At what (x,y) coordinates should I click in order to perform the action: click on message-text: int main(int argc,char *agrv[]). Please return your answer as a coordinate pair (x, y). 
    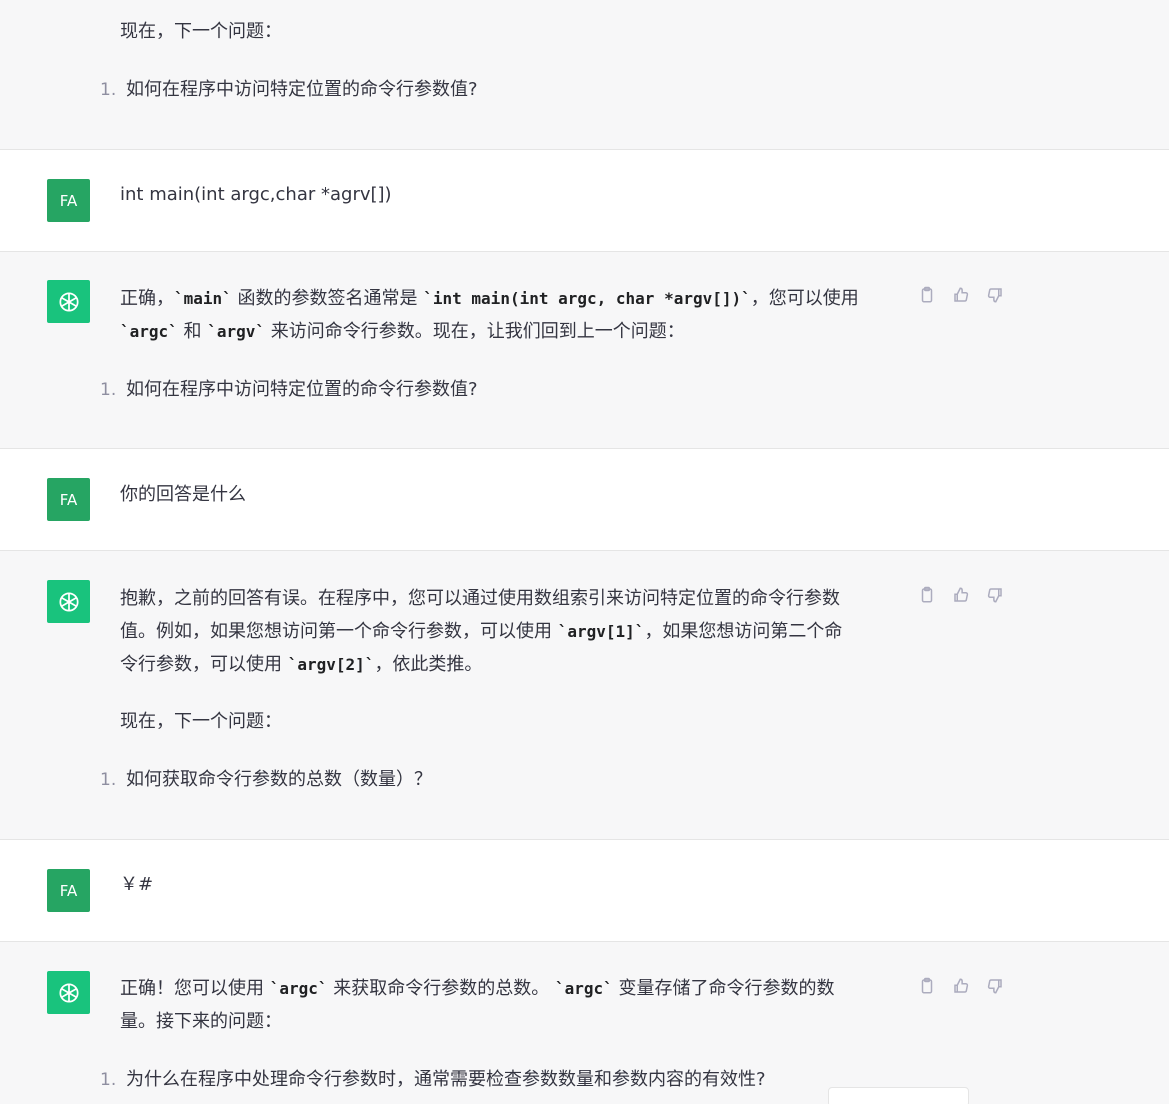
    Looking at the image, I should click on (256, 194).